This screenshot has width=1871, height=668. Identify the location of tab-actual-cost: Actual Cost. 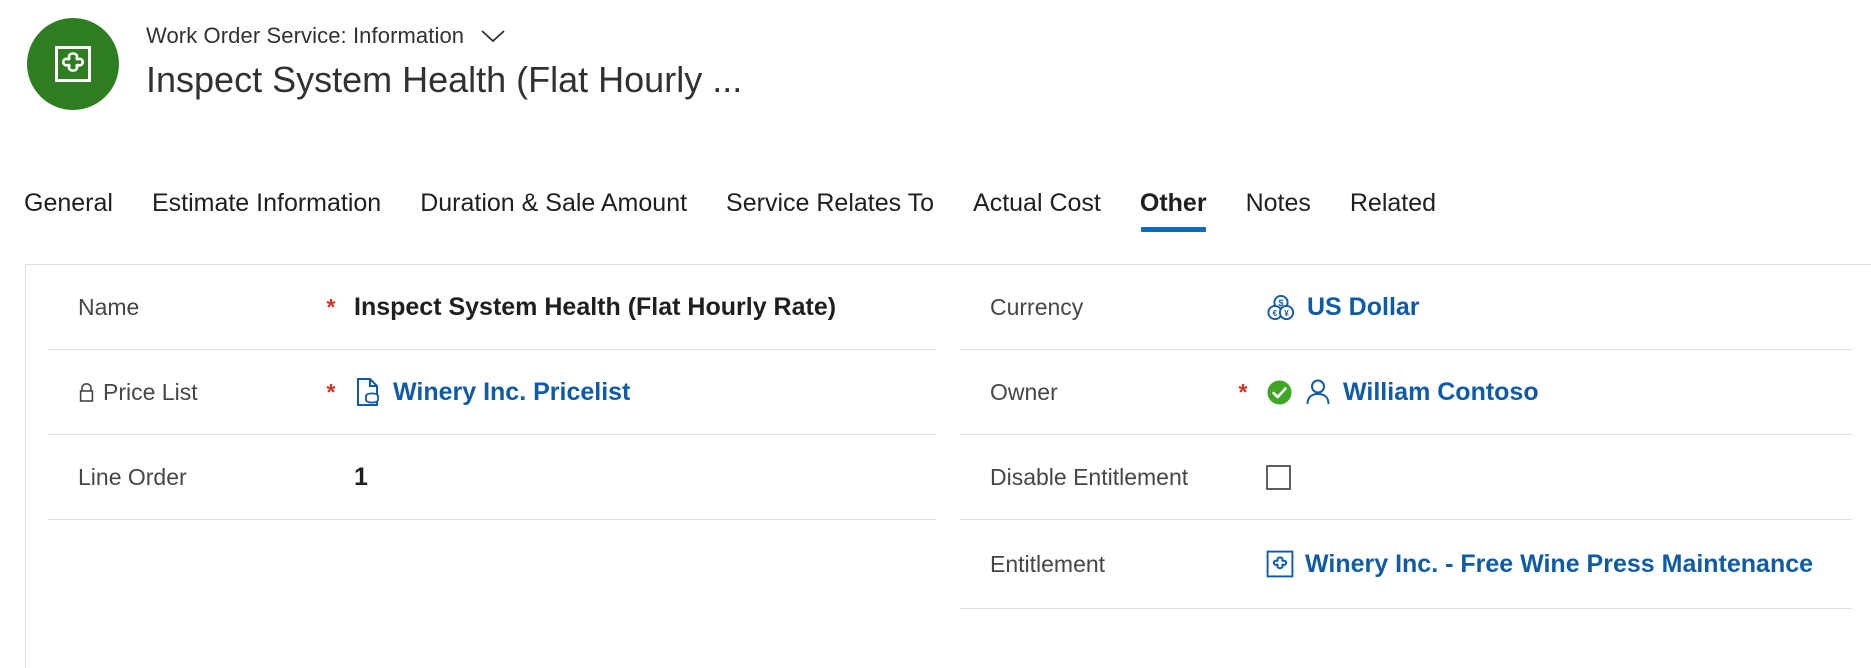
(1037, 206).